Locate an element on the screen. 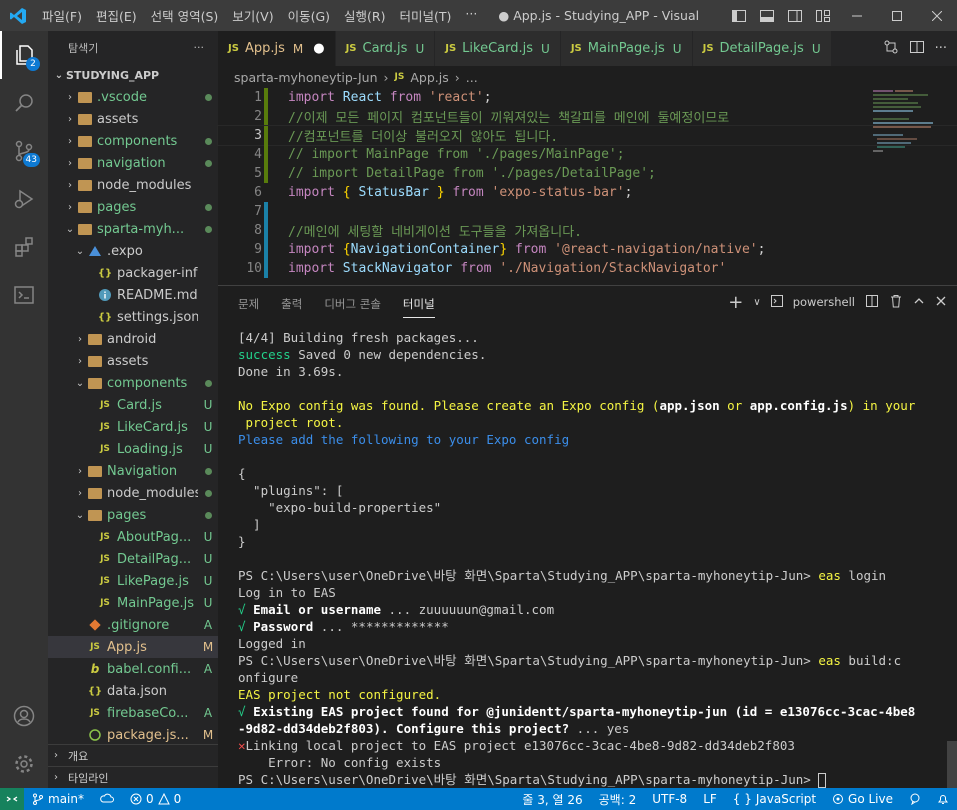  compare-changes-icon is located at coordinates (891, 49).